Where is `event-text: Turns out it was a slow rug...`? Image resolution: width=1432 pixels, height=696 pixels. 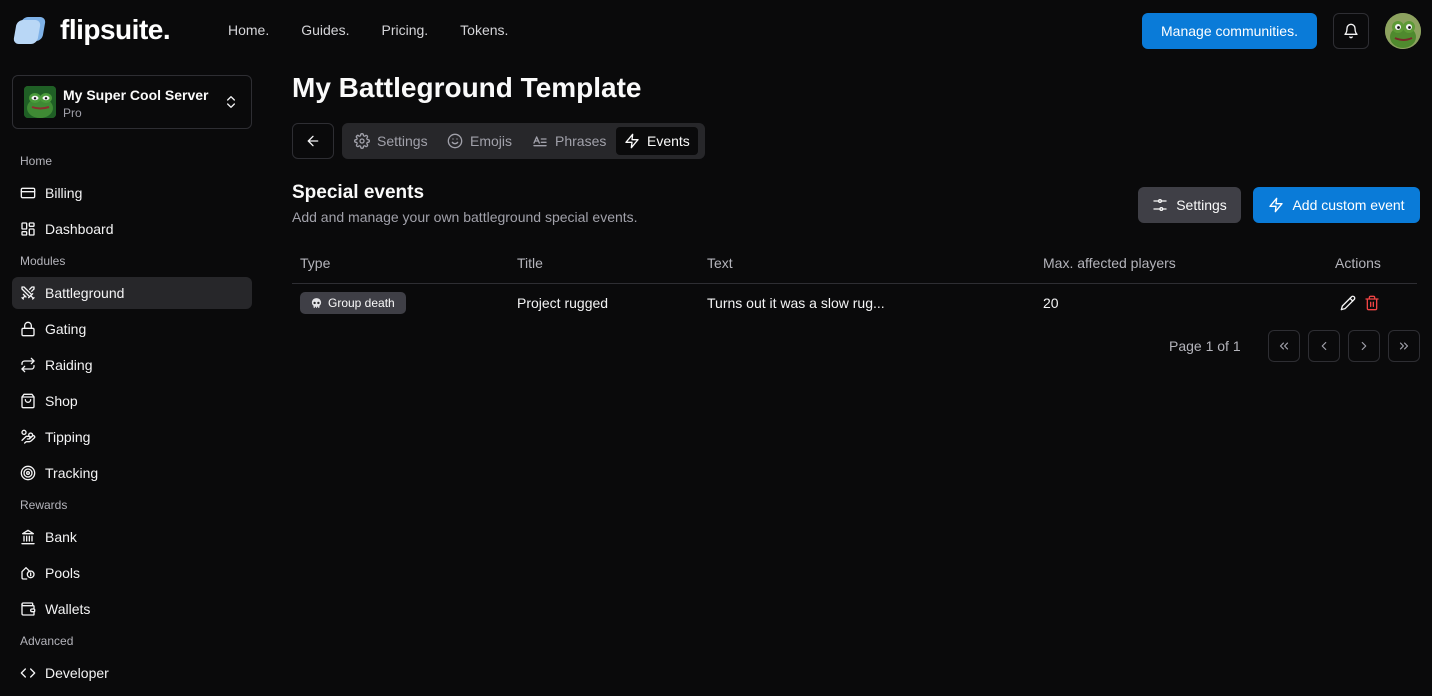
event-text: Turns out it was a slow rug... is located at coordinates (796, 303).